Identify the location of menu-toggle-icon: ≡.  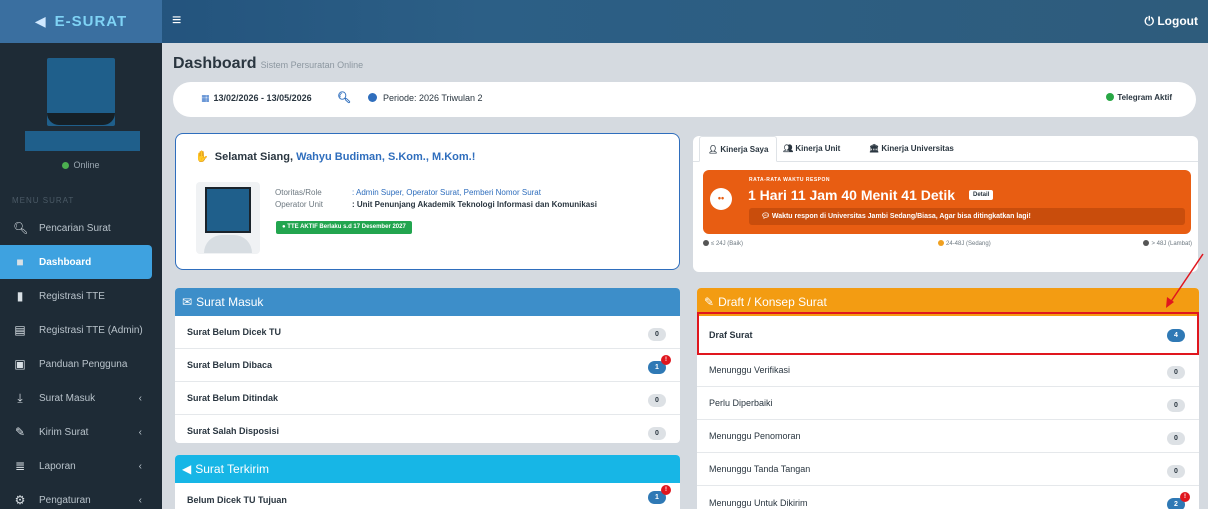
(176, 21).